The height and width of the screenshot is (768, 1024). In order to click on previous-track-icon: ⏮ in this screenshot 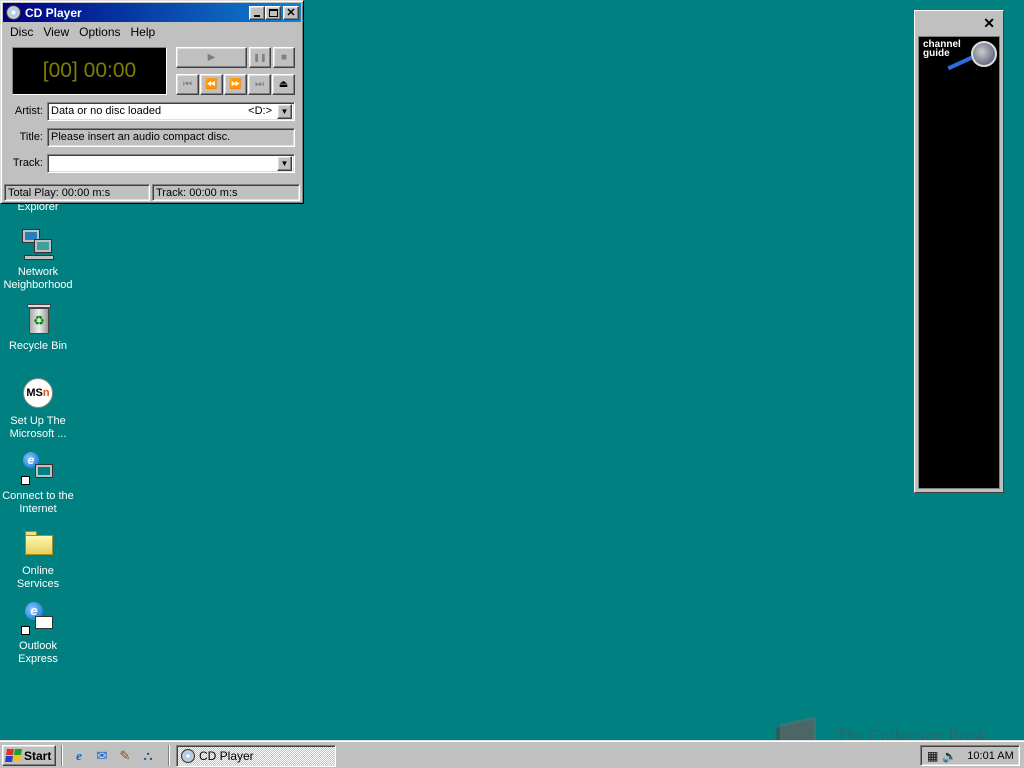, I will do `click(187, 84)`.